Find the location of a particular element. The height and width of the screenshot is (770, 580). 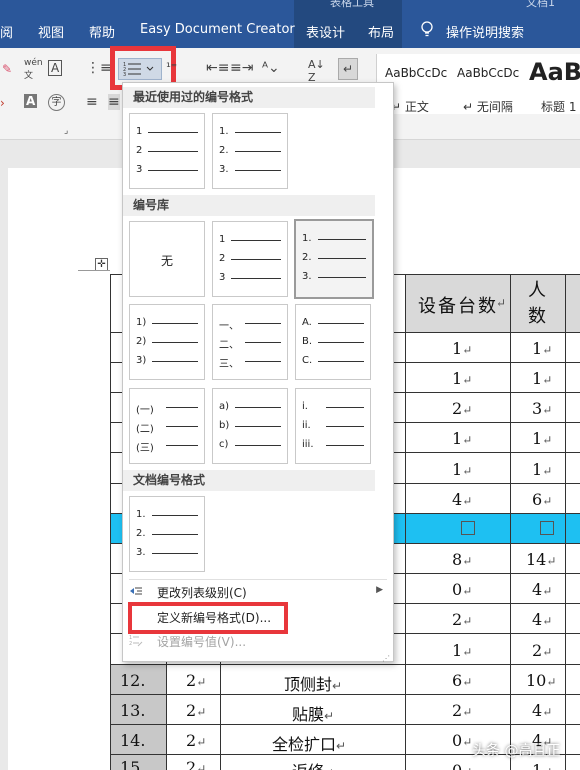

recent-formats-header: 最近使用过的编号格式 is located at coordinates (249, 97).